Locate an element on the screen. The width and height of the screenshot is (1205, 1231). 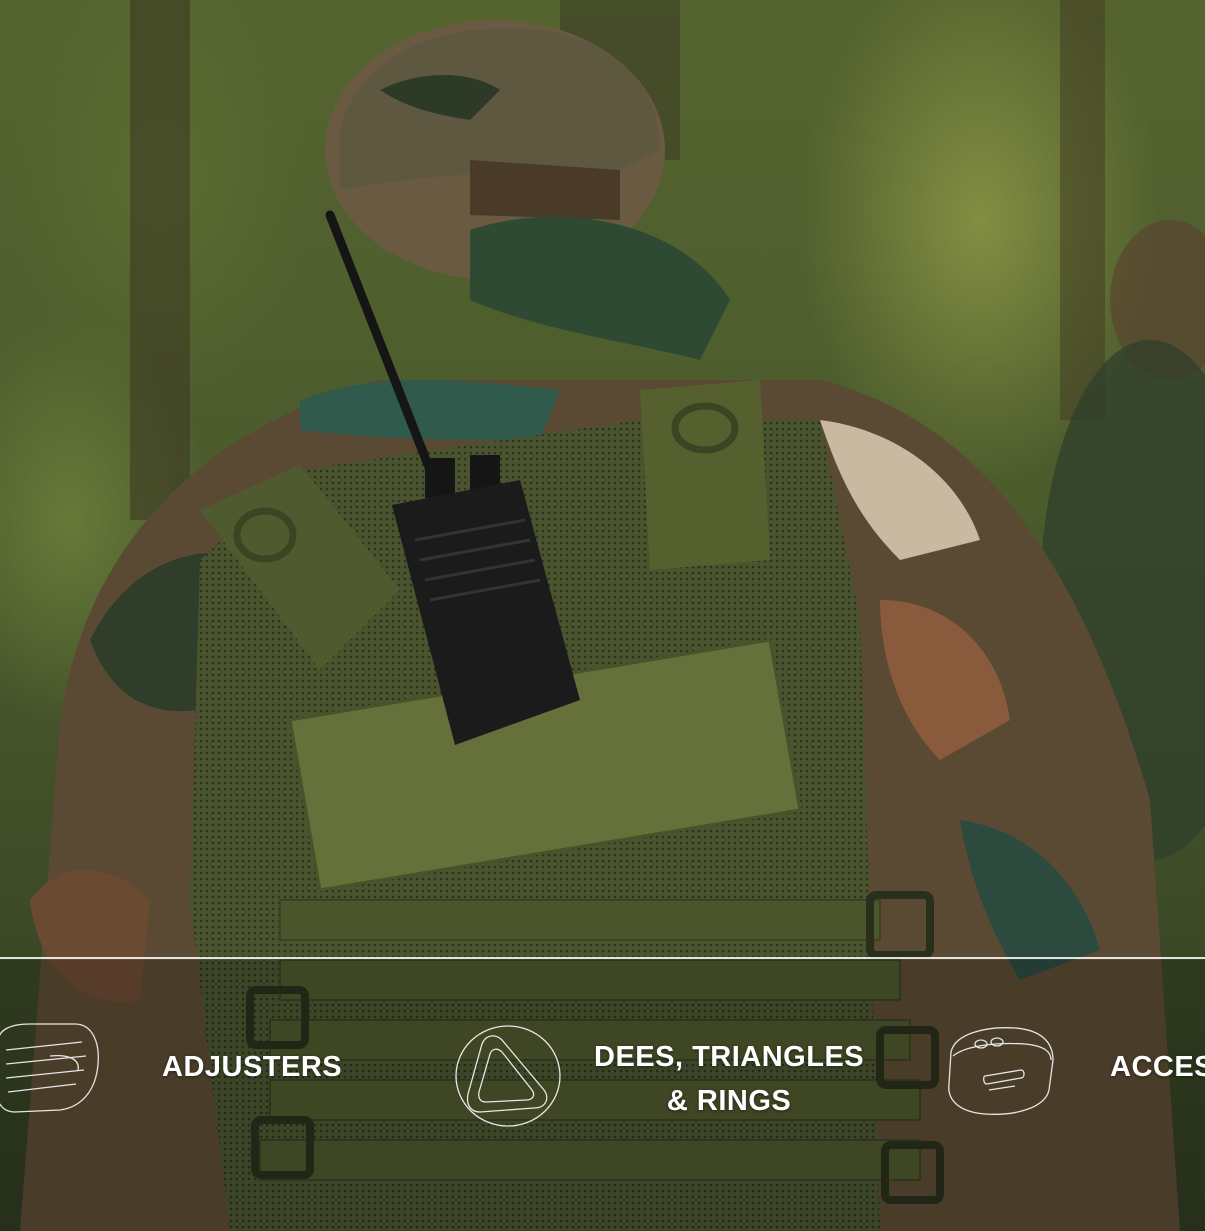
category-dees-label-line1: DEES, TRIANGLES is located at coordinates (729, 1057).